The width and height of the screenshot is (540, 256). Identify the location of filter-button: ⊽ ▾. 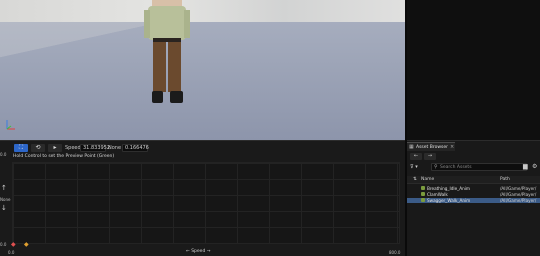
(419, 167).